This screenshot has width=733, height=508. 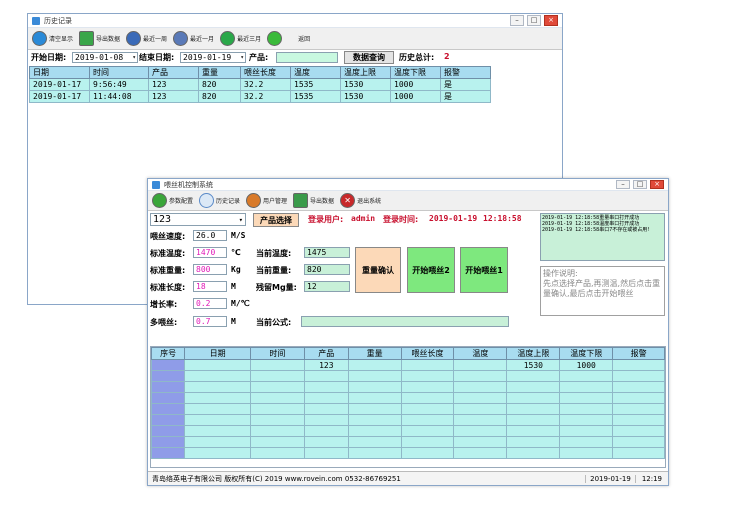 I want to click on weight-label: 标准重量:, so click(x=168, y=270).